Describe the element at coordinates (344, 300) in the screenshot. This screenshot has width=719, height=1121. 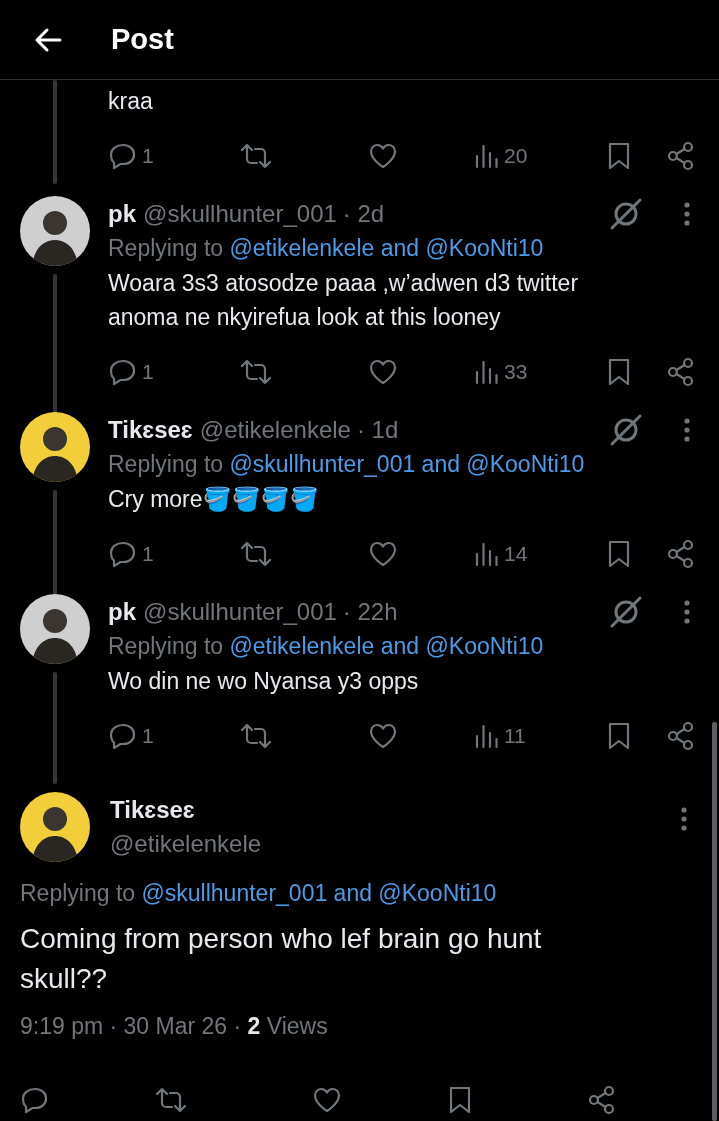
I see `post-text: Woara 3s3 atosodze paaa ,w’adwen d3 twitter anoma ne nkyirefua look at this looney` at that location.